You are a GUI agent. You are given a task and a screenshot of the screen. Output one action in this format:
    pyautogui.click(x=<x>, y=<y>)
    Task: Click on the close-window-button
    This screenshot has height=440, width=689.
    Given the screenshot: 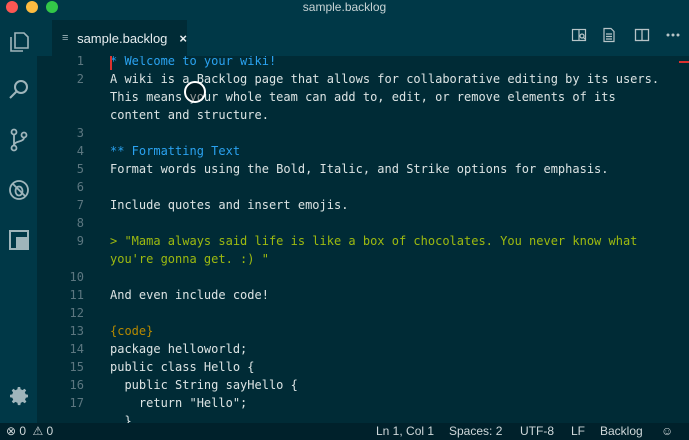 What is the action you would take?
    pyautogui.click(x=12, y=7)
    